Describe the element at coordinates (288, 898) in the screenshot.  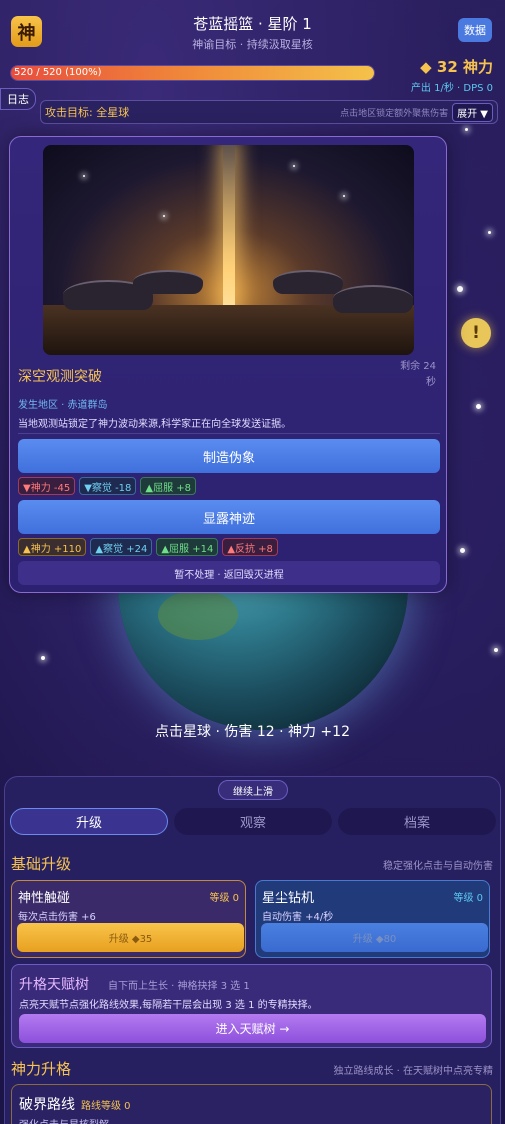
I see `upgrade-name: 星尘钻机` at that location.